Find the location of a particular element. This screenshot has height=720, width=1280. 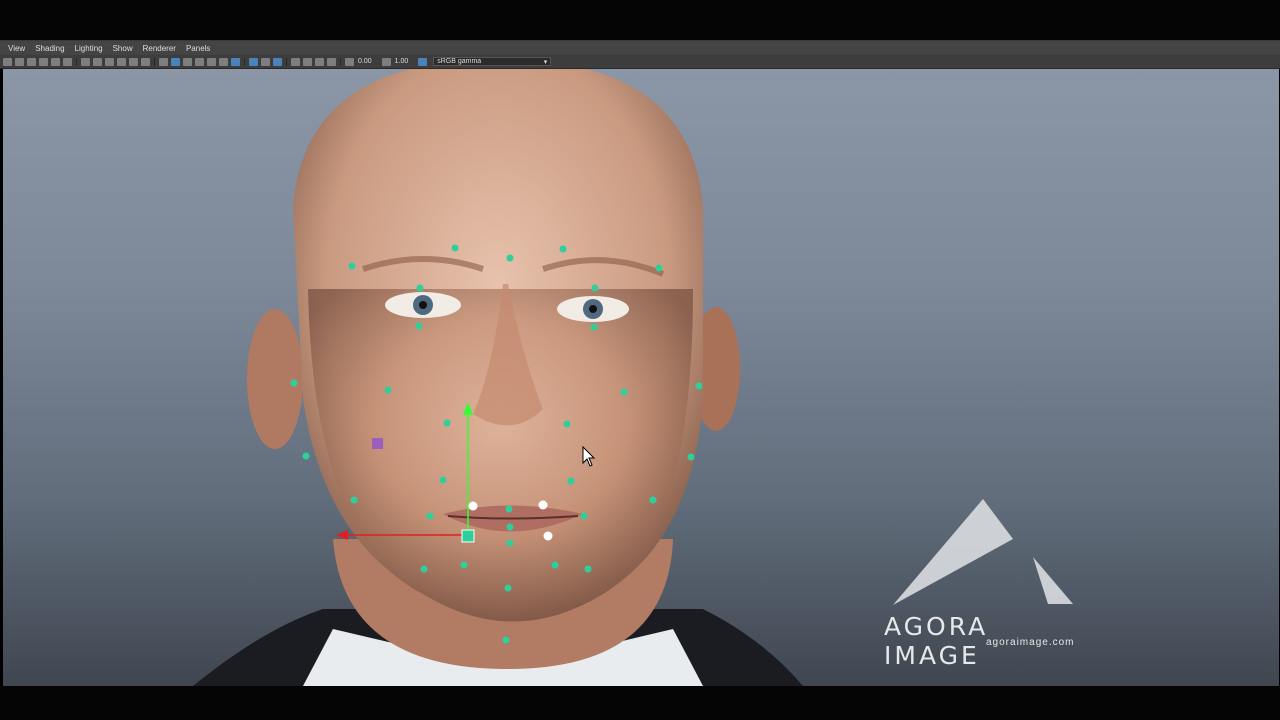

isolate-select-icon is located at coordinates (295, 61).